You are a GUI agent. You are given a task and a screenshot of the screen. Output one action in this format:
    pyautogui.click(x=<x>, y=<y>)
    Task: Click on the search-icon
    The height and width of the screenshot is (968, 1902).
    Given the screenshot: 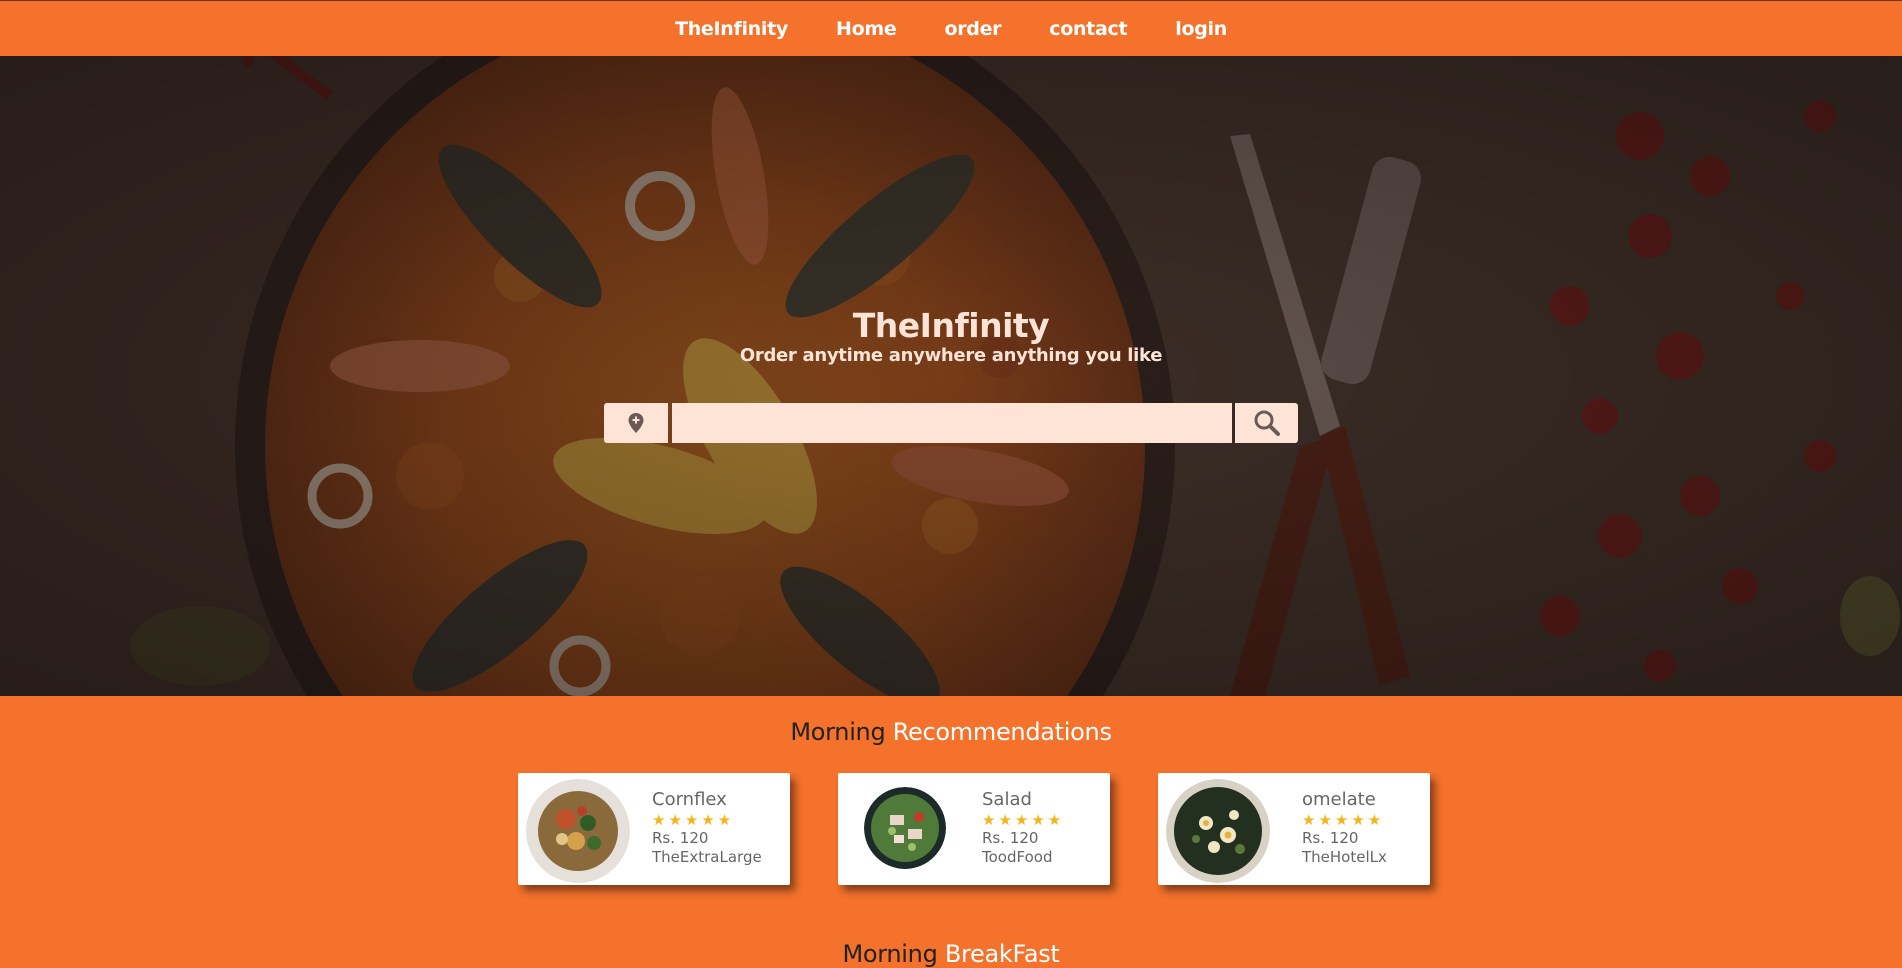 What is the action you would take?
    pyautogui.click(x=1267, y=423)
    